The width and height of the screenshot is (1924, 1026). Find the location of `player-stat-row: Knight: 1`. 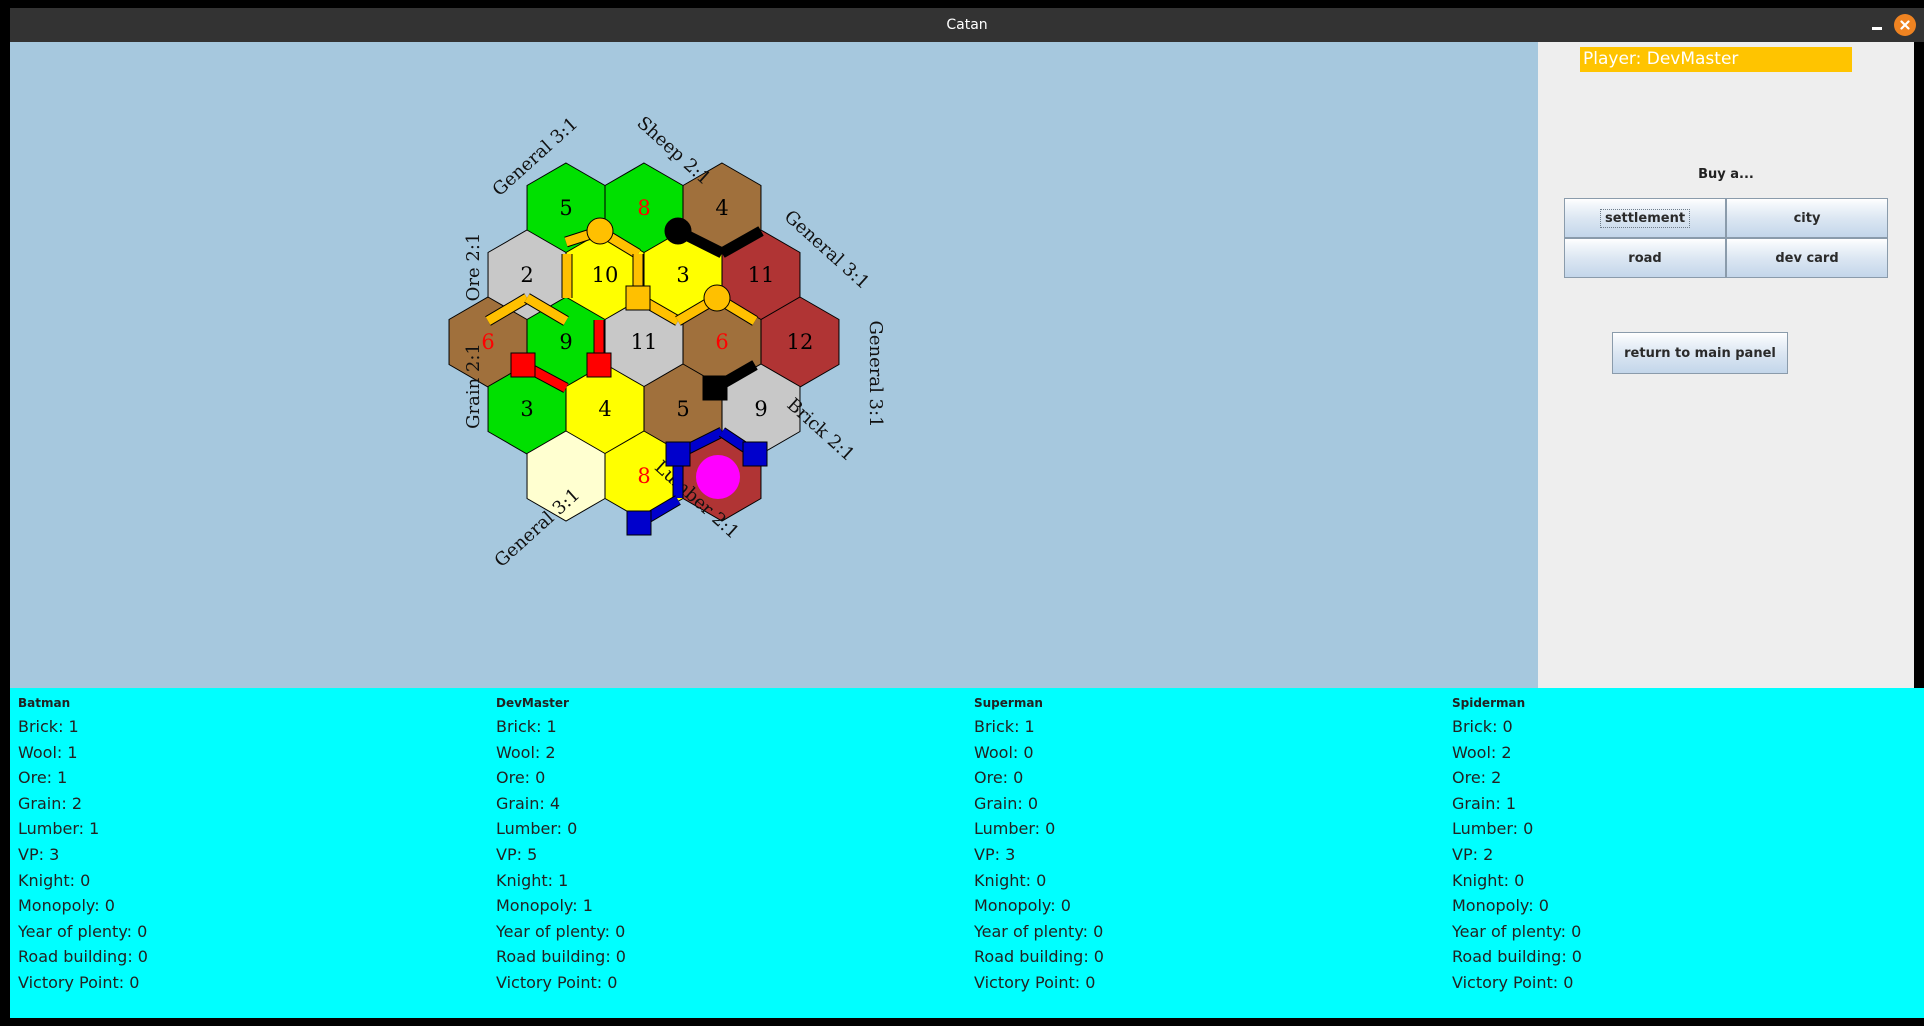

player-stat-row: Knight: 1 is located at coordinates (532, 880).